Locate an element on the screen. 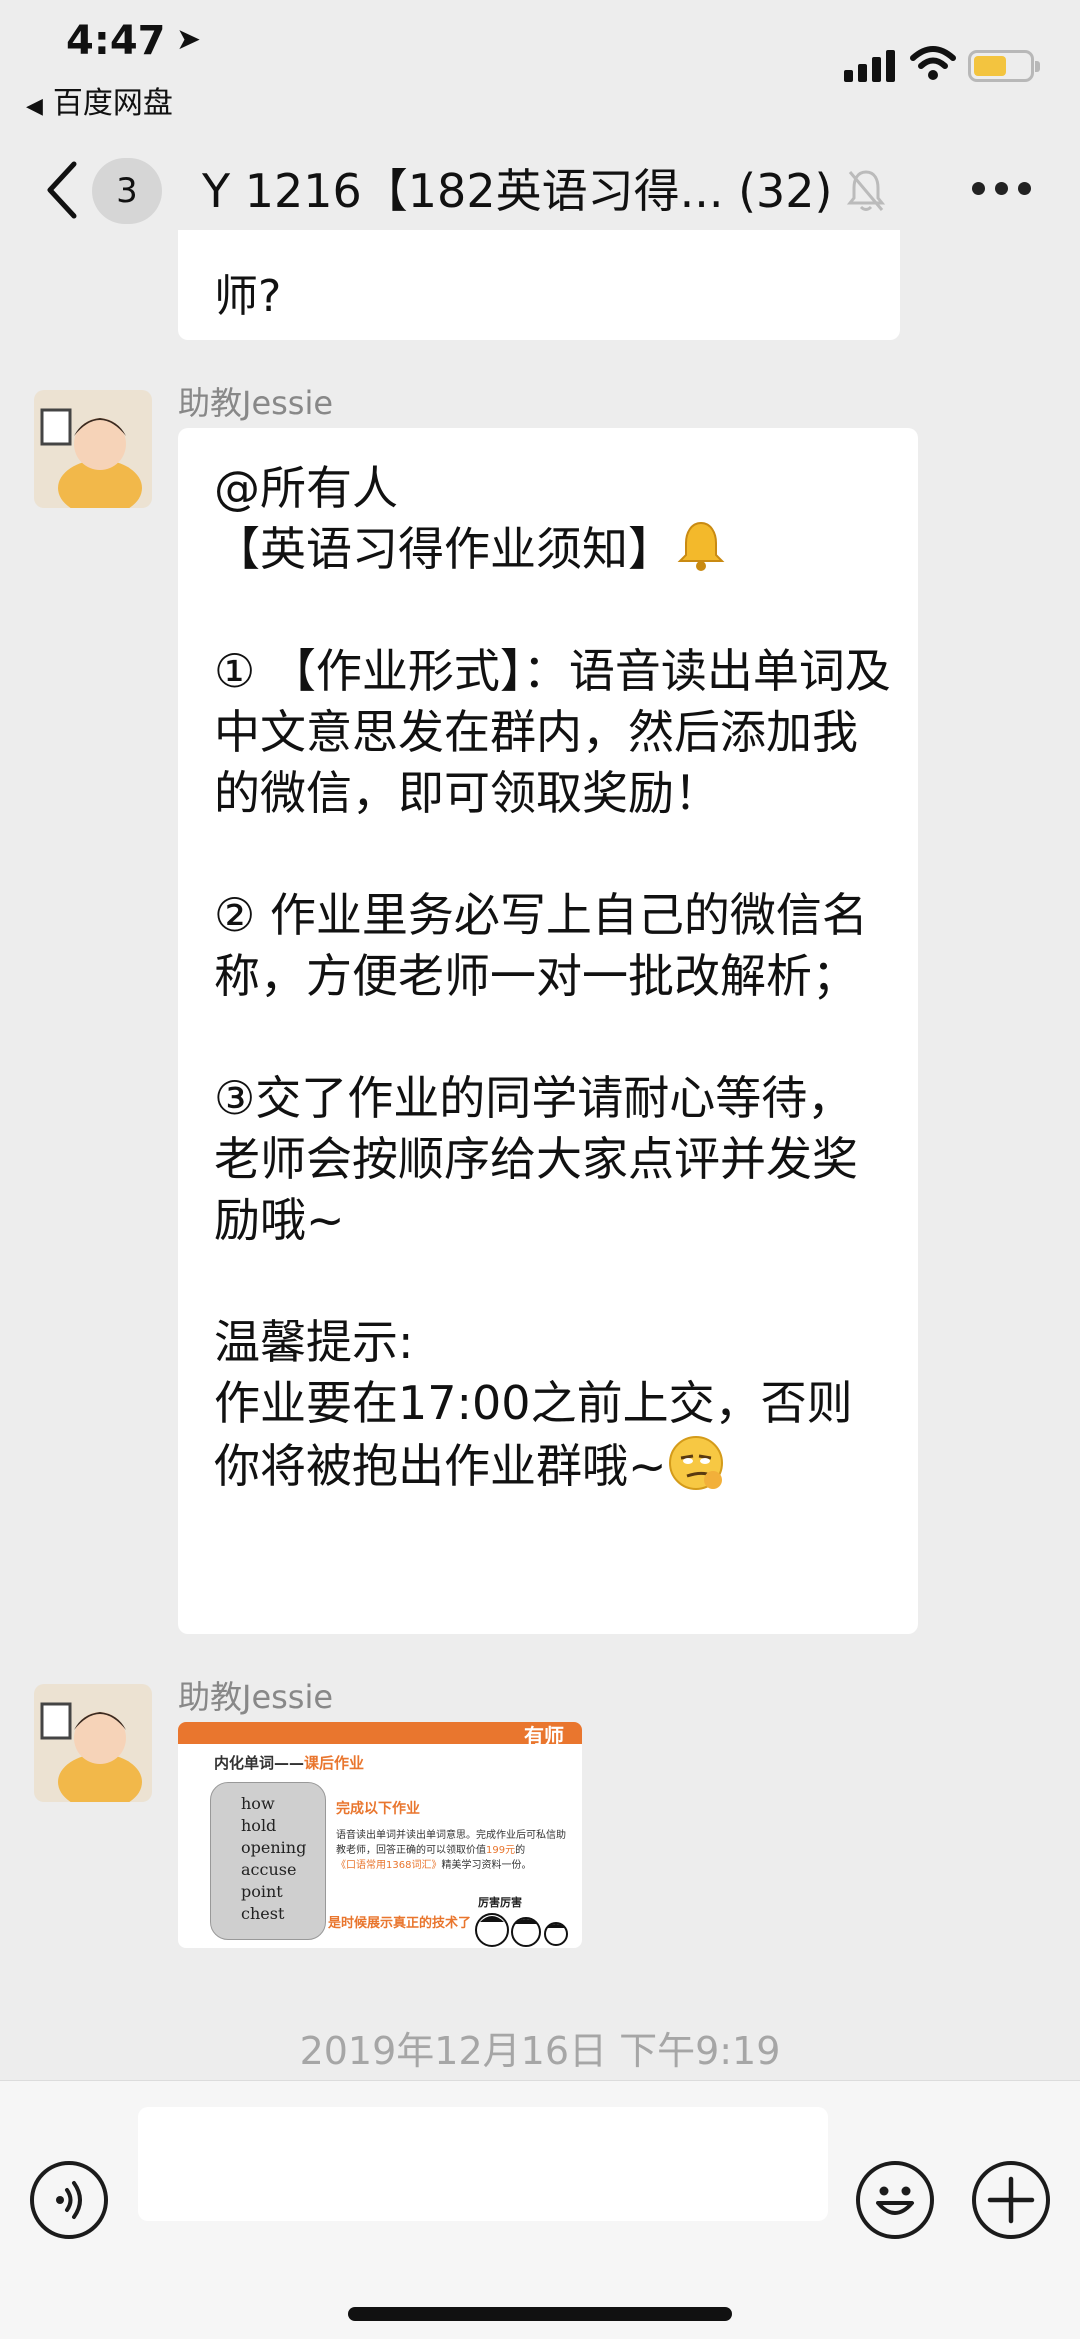  instructions-c: 精美学习资料一份。 is located at coordinates (486, 1865).